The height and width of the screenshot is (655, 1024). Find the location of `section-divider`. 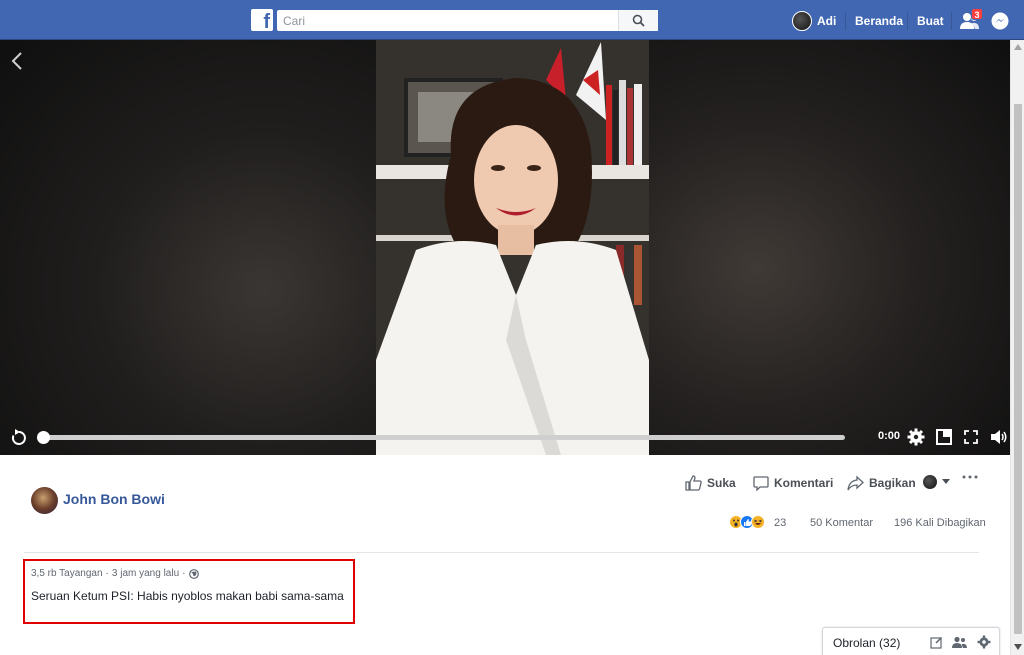

section-divider is located at coordinates (501, 552).